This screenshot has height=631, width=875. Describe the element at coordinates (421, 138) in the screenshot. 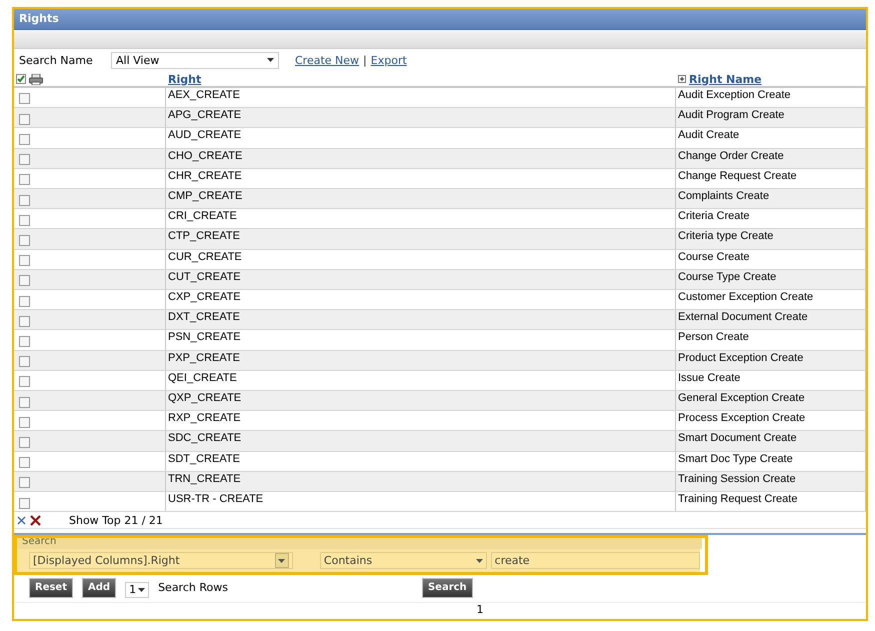

I see `table-cell: AUD_CREATE` at that location.